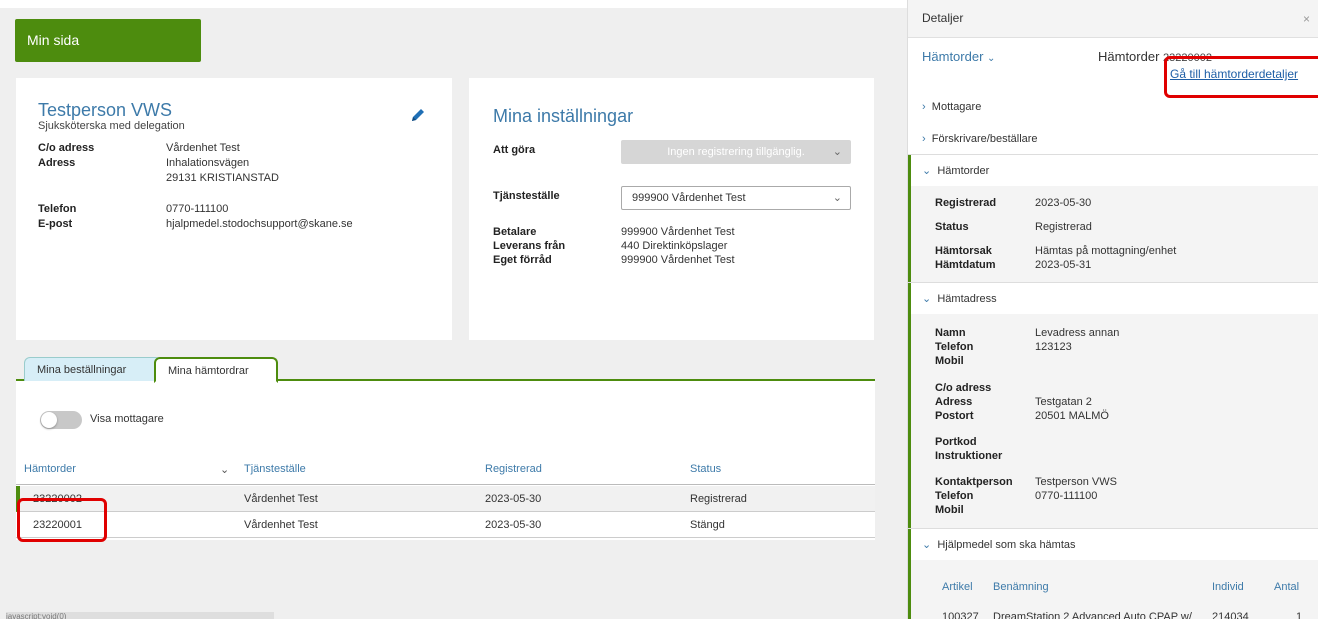  I want to click on section-forskrivare: › Förskrivare/beställare, so click(980, 139).